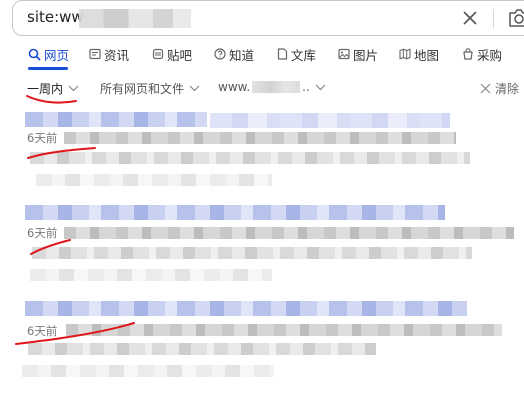  Describe the element at coordinates (268, 18) in the screenshot. I see `search-box: site:ww` at that location.